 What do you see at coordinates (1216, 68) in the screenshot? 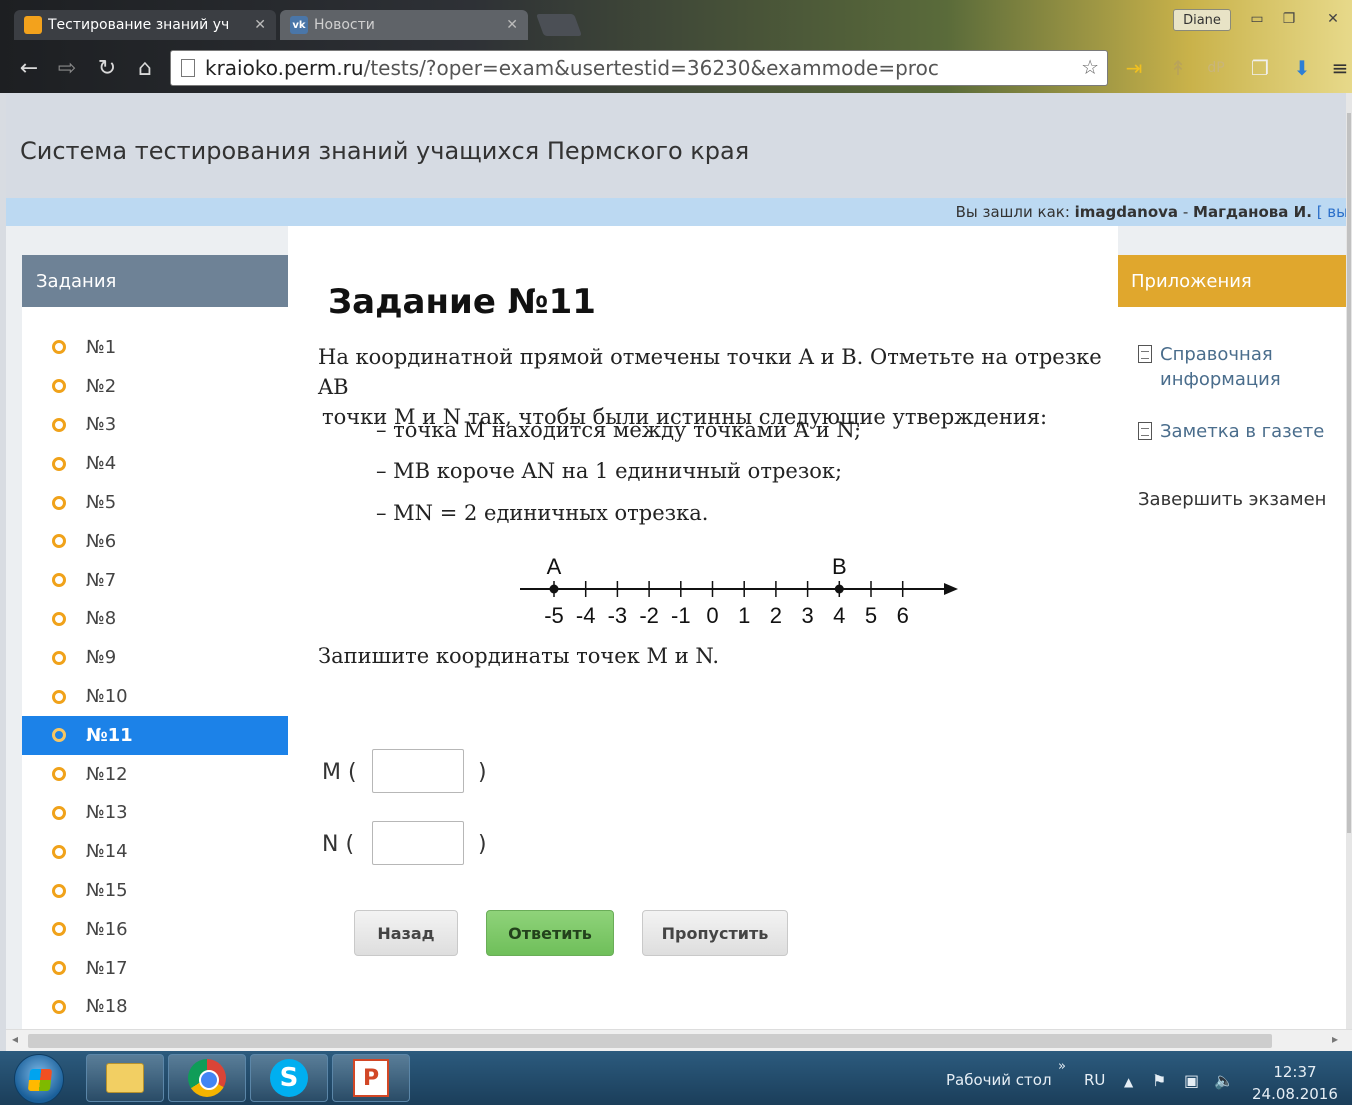
I see `dp-extension-icon: dP` at bounding box center [1216, 68].